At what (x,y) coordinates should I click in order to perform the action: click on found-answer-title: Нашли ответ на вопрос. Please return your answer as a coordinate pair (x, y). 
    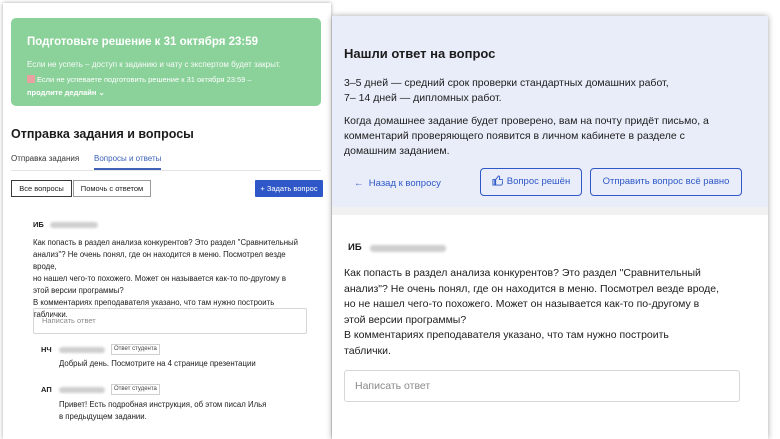
    Looking at the image, I should click on (420, 53).